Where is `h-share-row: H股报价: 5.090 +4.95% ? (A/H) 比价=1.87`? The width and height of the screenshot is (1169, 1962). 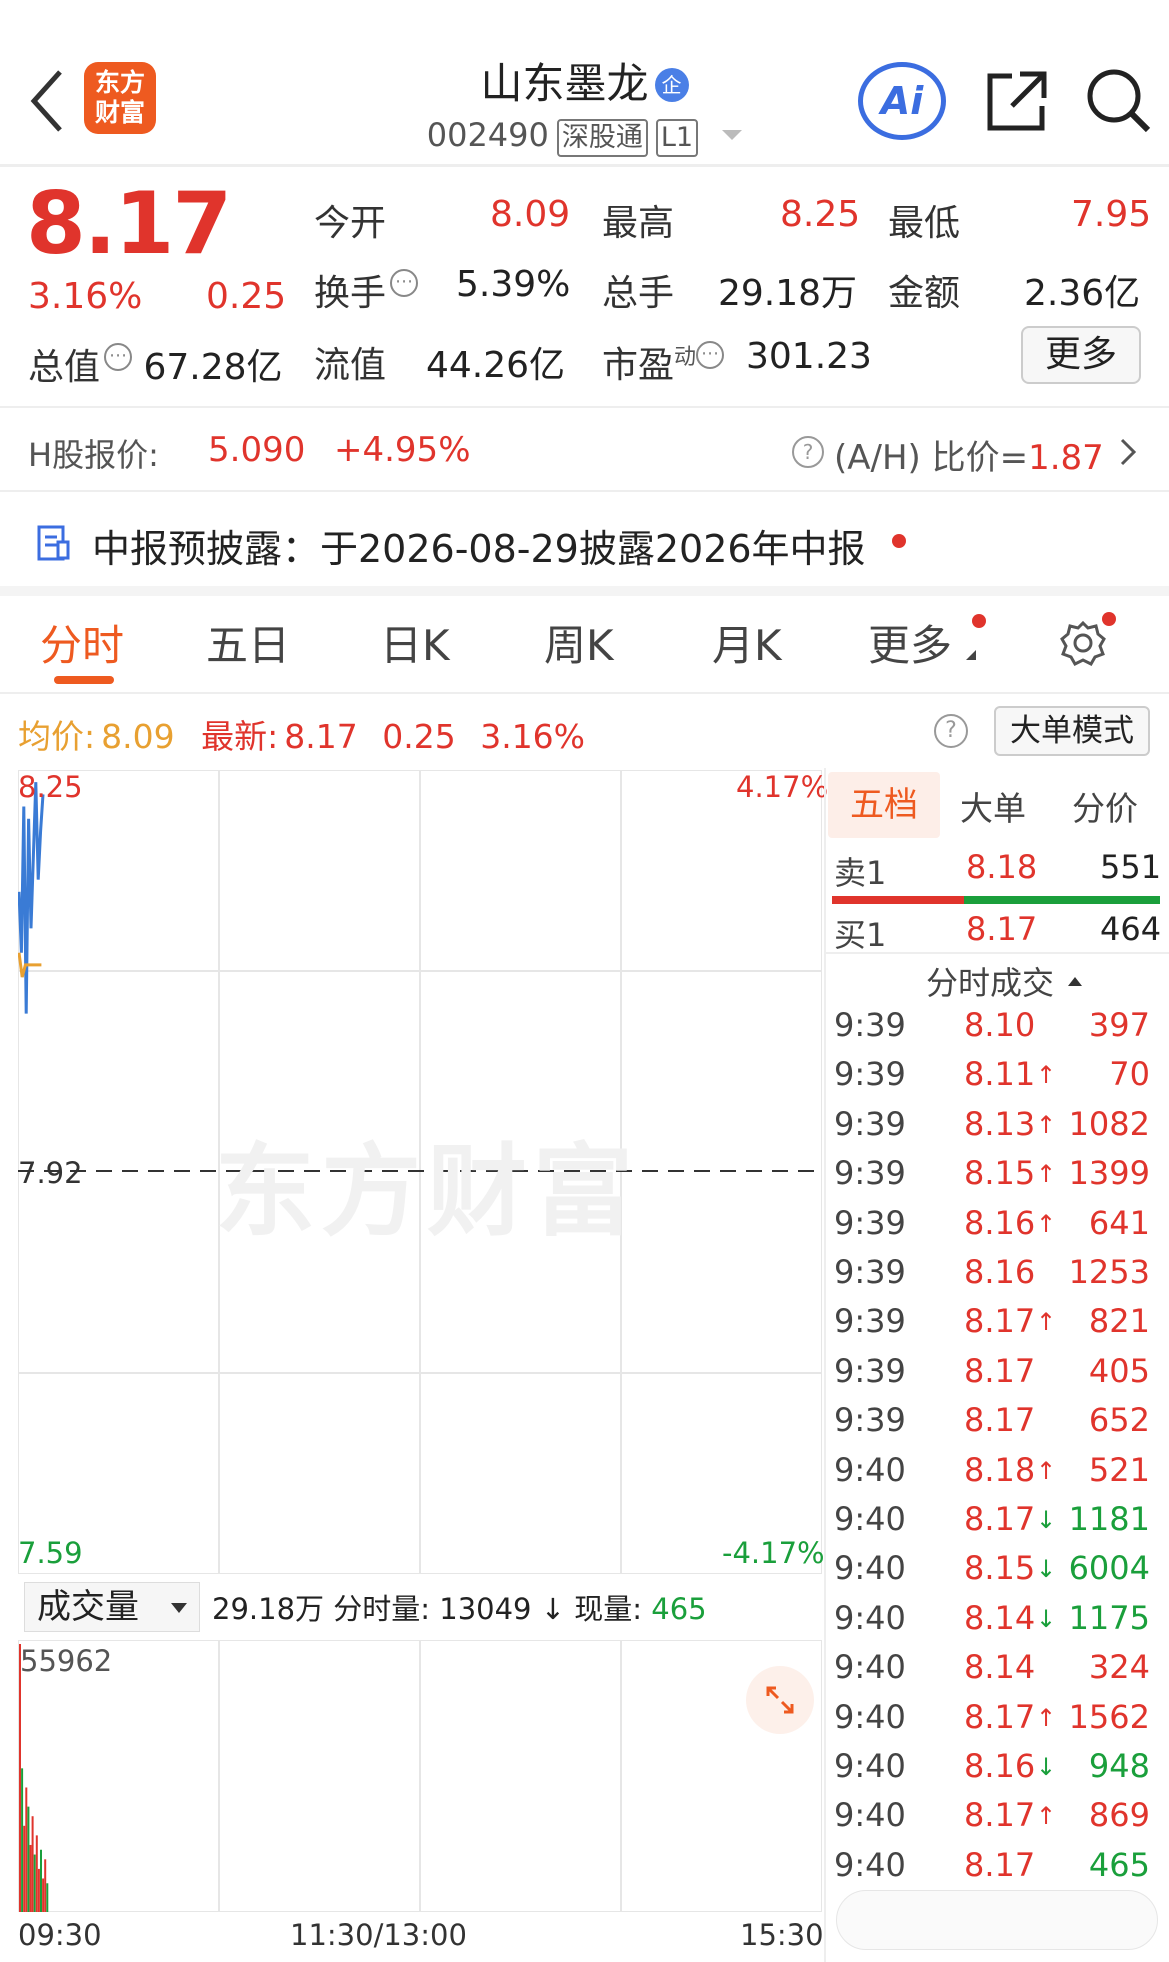 h-share-row: H股报价: 5.090 +4.95% ? (A/H) 比价=1.87 is located at coordinates (584, 451).